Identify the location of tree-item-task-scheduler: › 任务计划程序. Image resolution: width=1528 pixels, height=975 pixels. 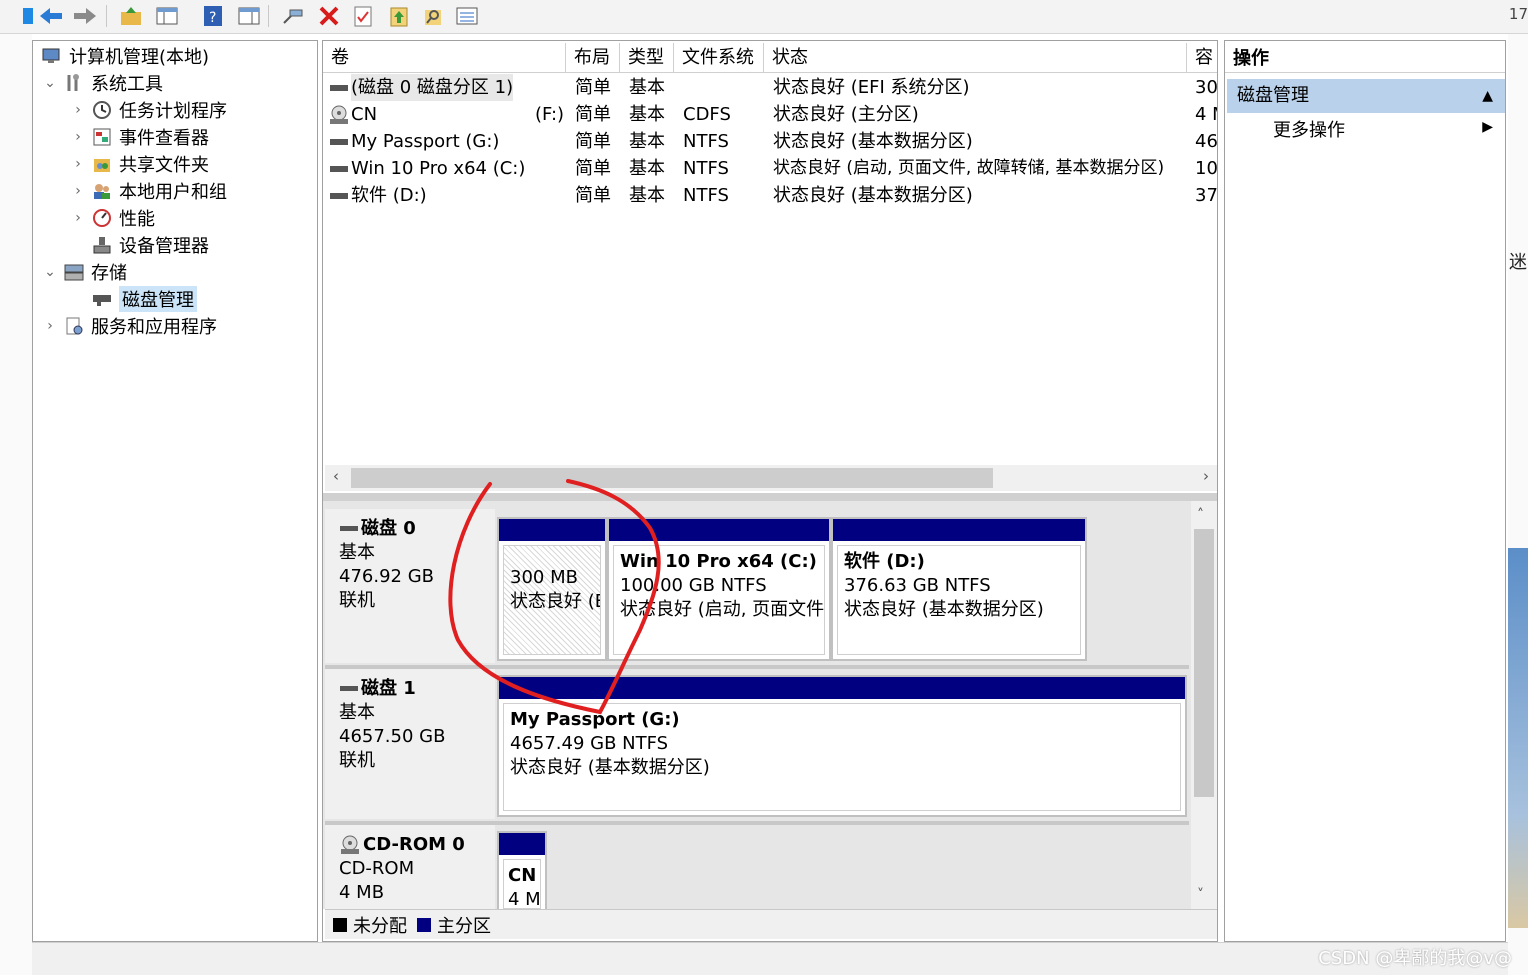
(148, 110).